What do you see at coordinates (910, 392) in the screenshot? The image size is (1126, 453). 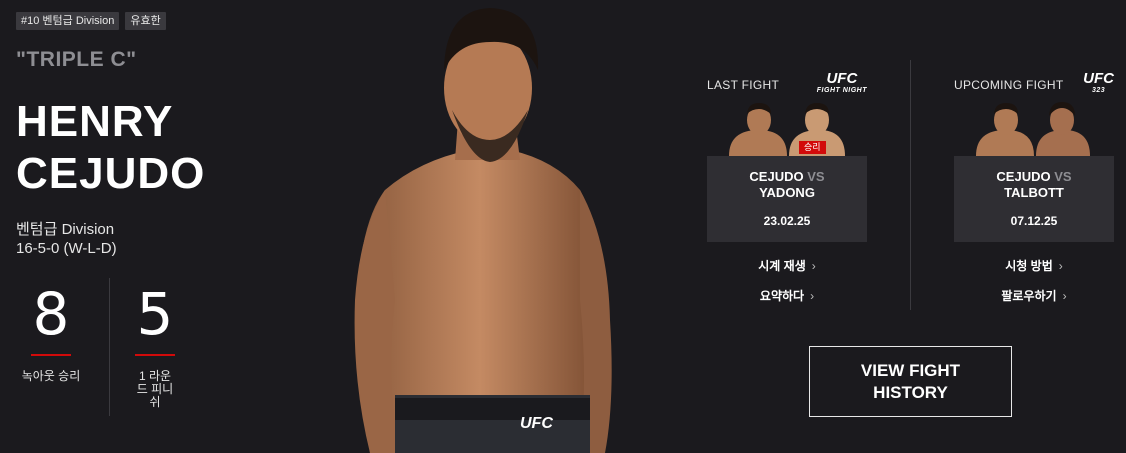 I see `button-label-line: HISTORY` at bounding box center [910, 392].